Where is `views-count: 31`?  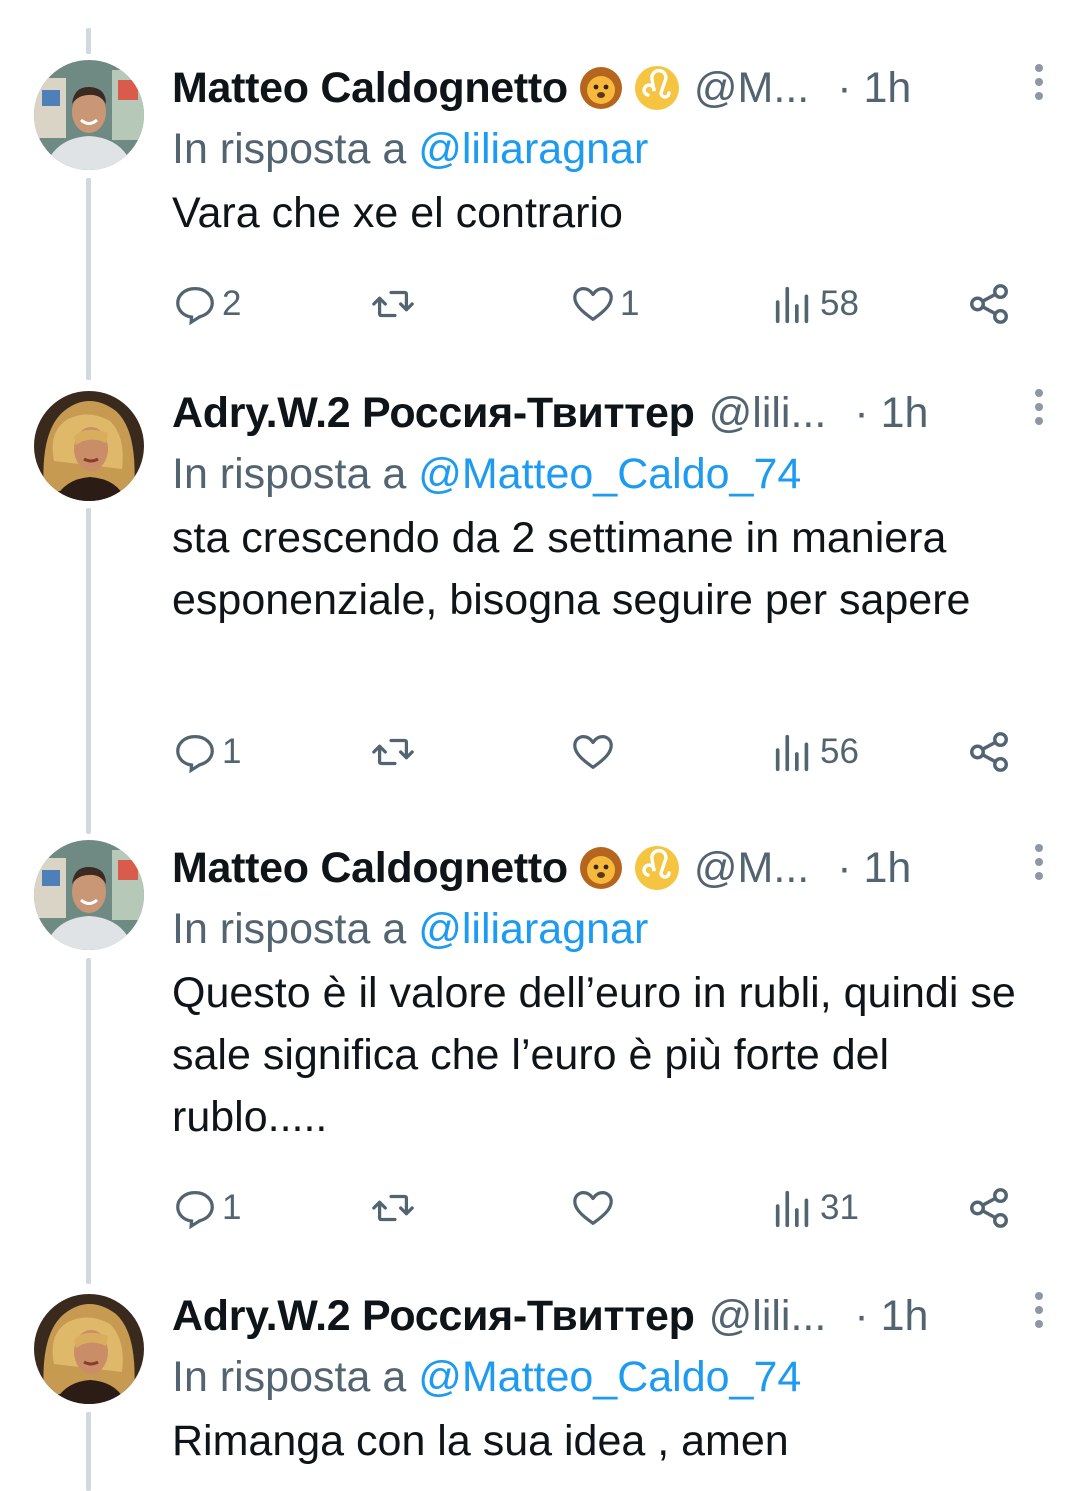
views-count: 31 is located at coordinates (839, 1207).